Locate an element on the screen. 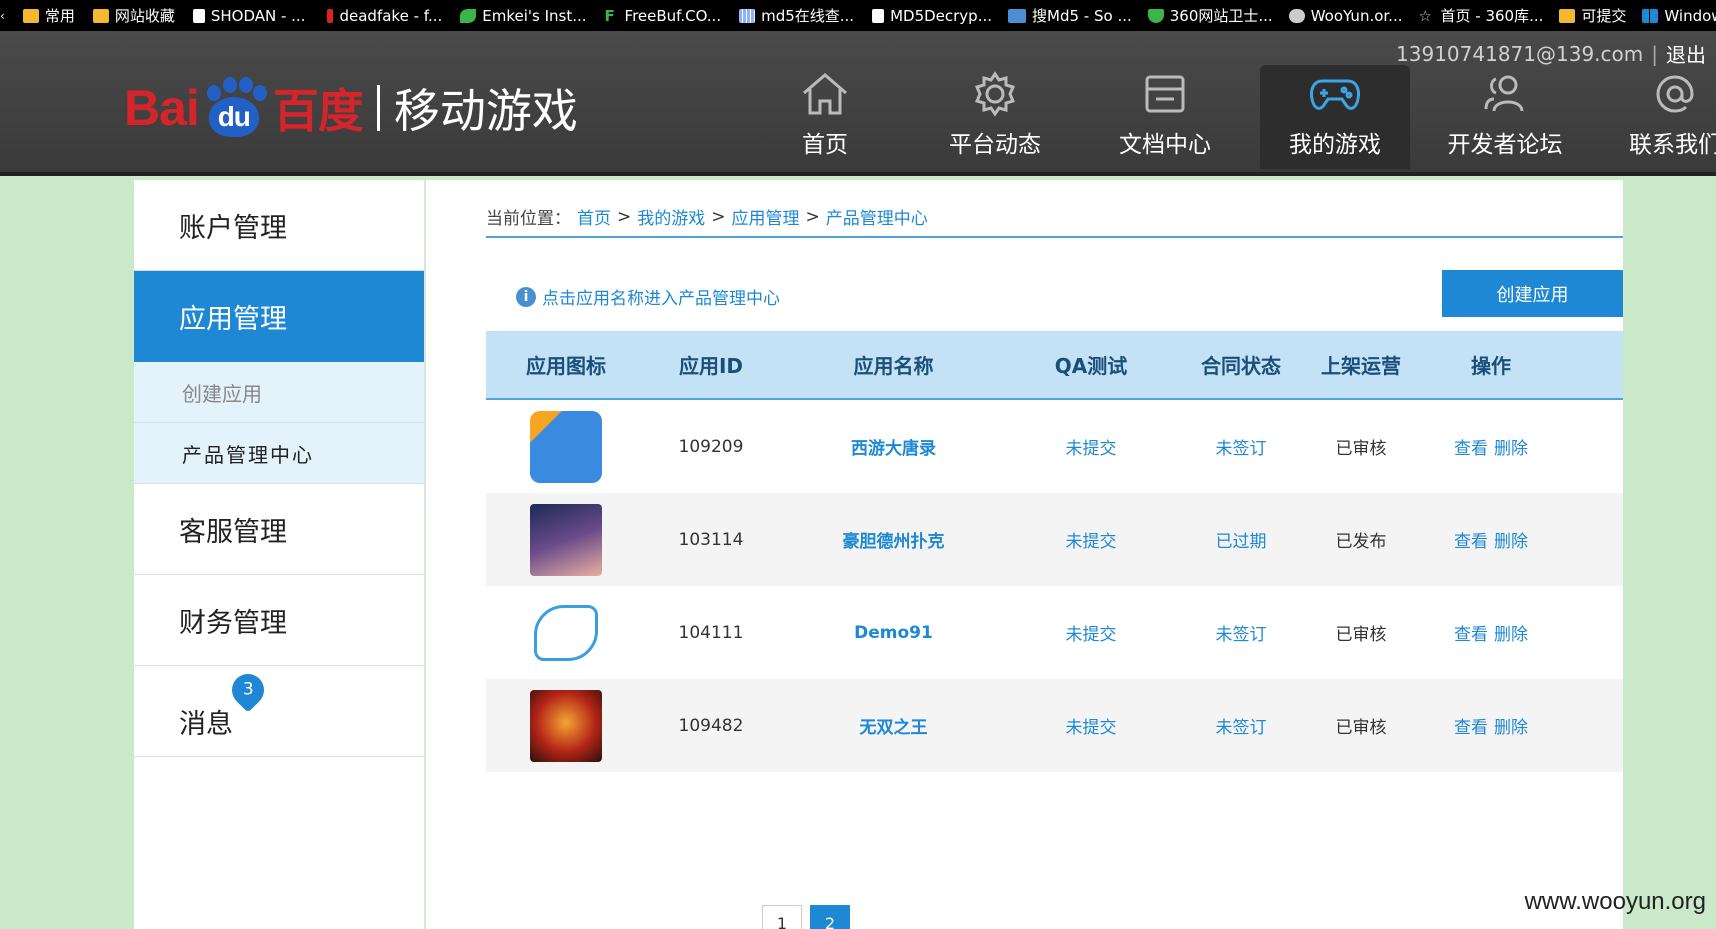  page-button: 1 is located at coordinates (782, 917).